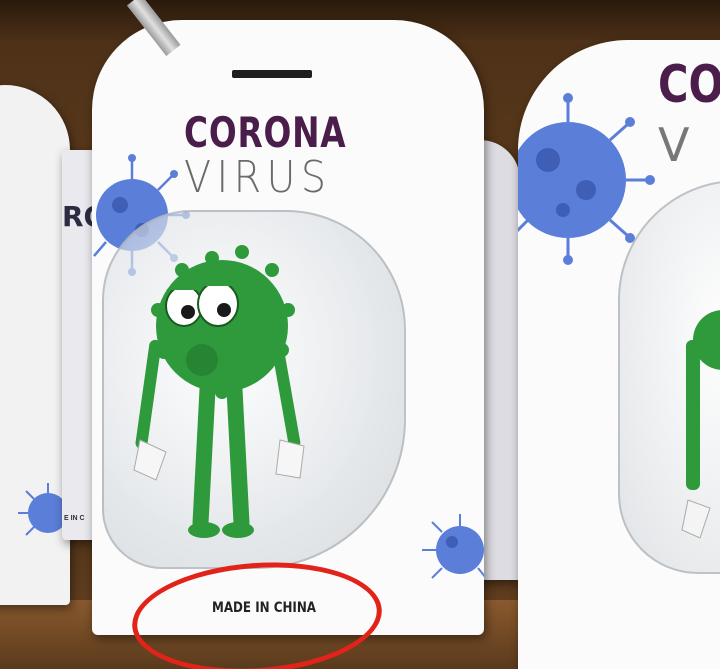 The image size is (720, 669). I want to click on left-virus-icon, so click(43, 509).